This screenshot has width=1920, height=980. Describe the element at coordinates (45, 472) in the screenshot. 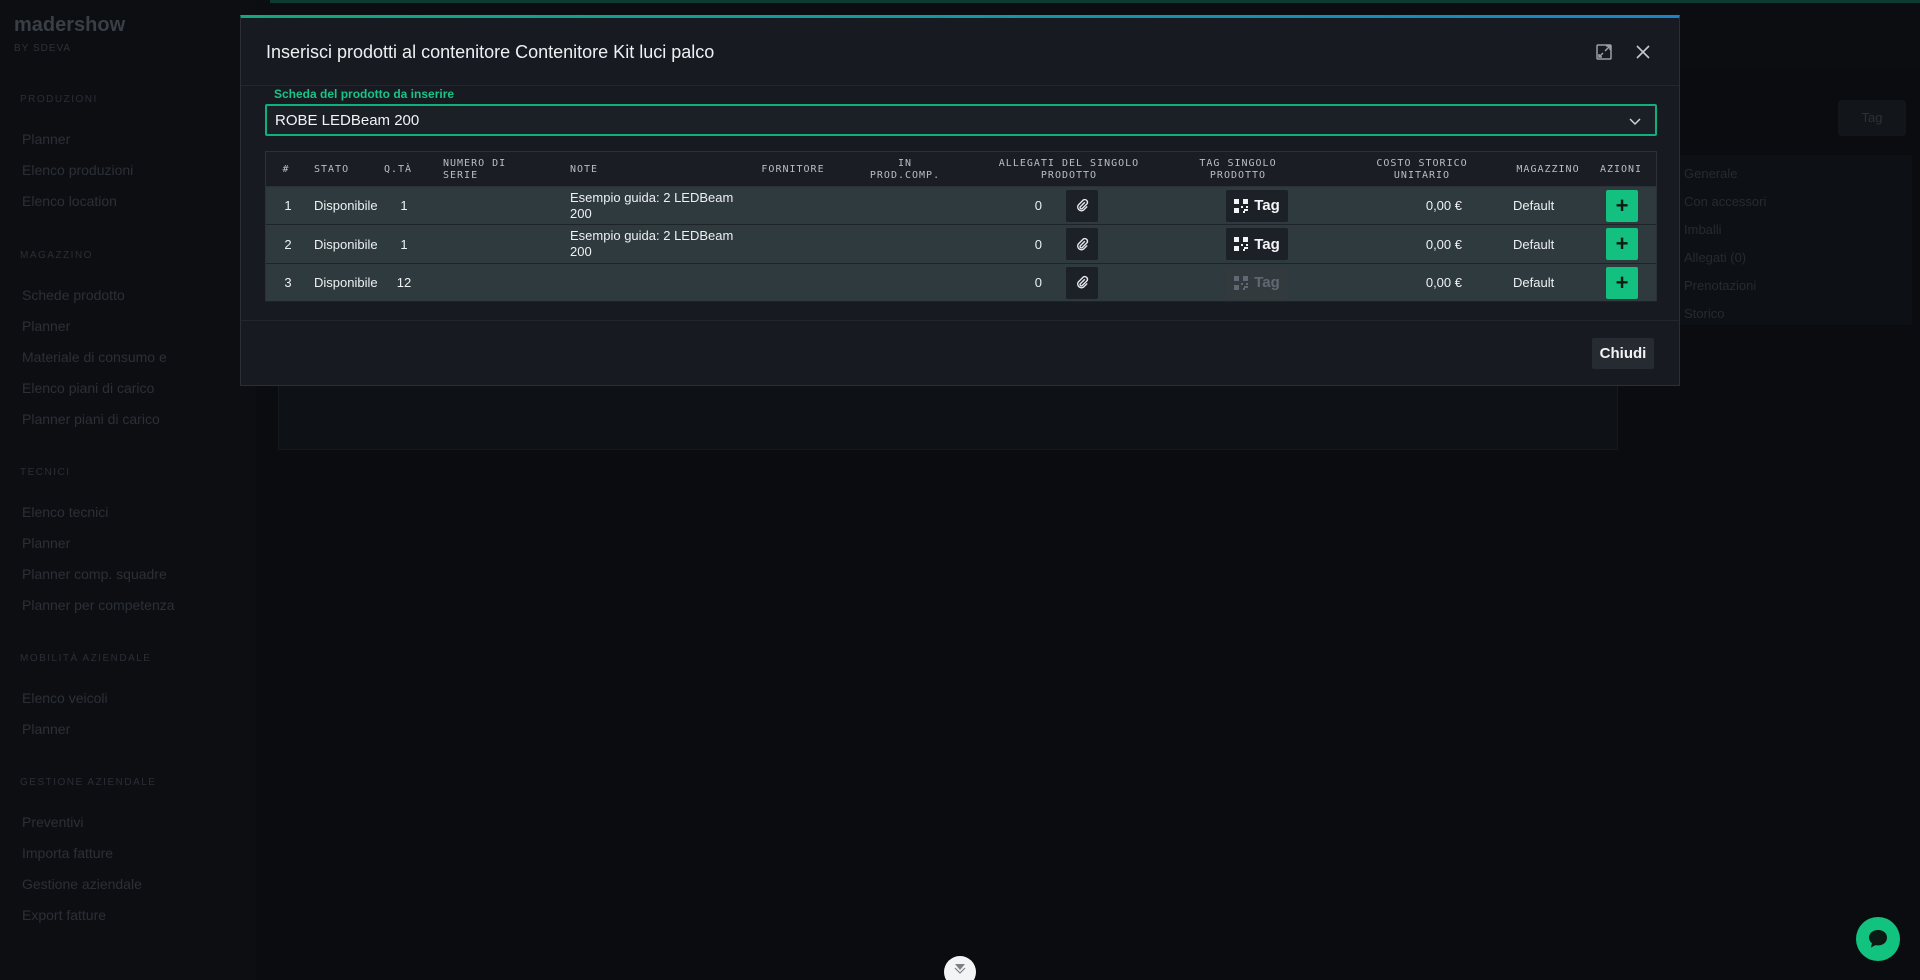

I see `sidebar-section-title: Tecnici` at that location.